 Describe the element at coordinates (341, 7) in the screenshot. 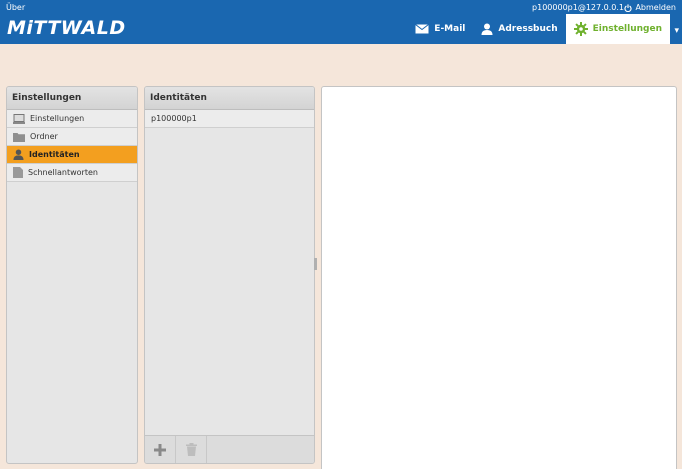

I see `top-line: Über p100000p1@127.0.0.1 Abmelden` at that location.